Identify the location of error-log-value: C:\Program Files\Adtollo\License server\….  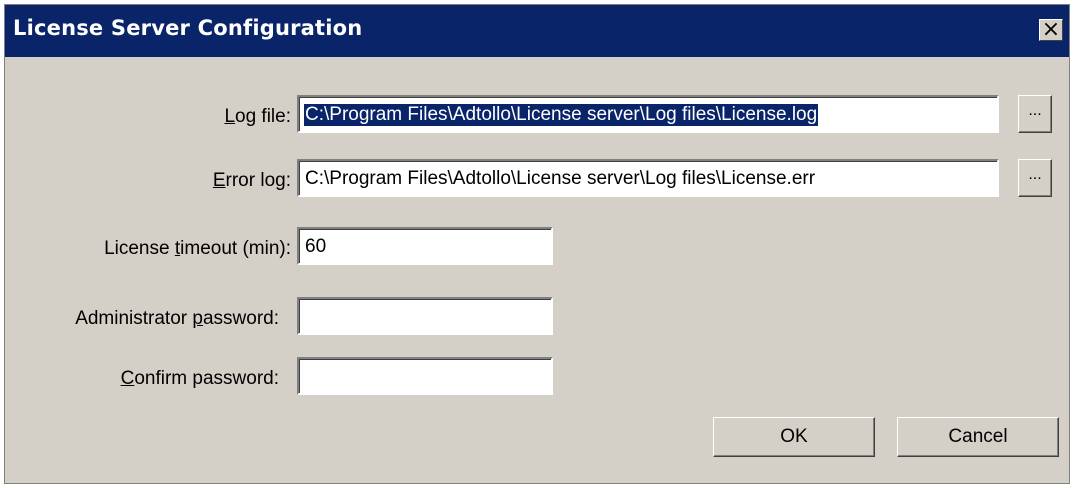
(560, 178).